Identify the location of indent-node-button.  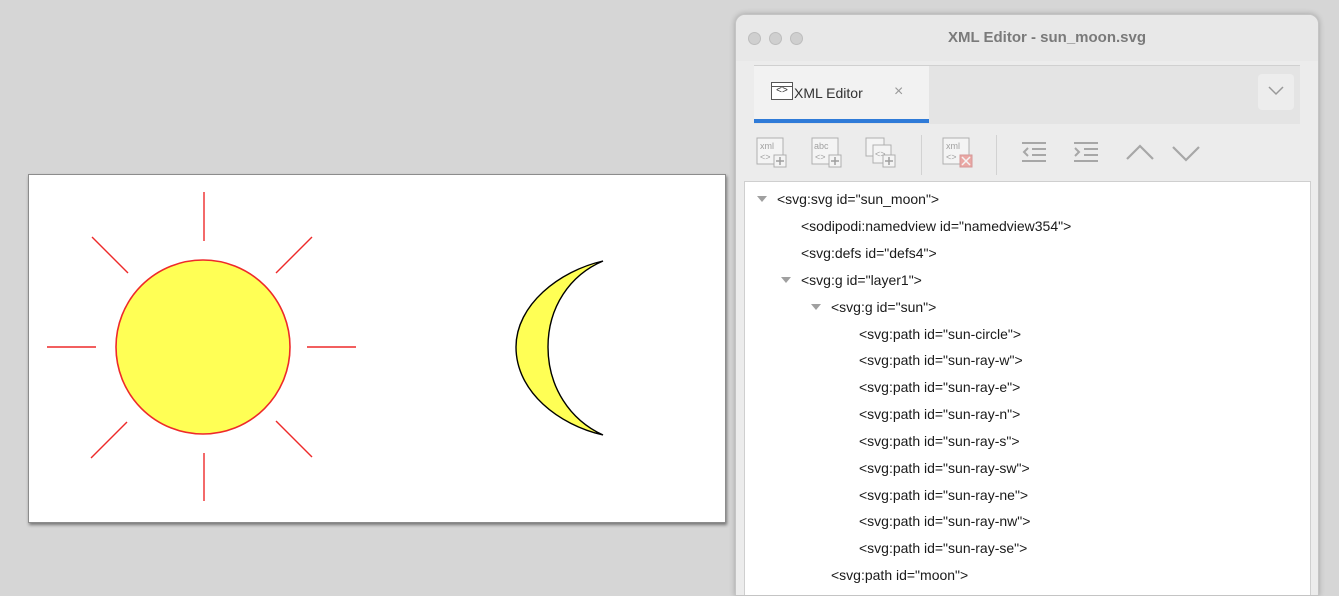
(1086, 153).